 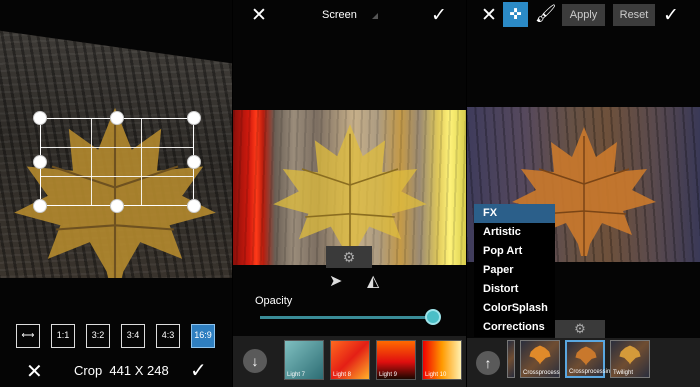 What do you see at coordinates (514, 213) in the screenshot?
I see `menu-item-fx: FX` at bounding box center [514, 213].